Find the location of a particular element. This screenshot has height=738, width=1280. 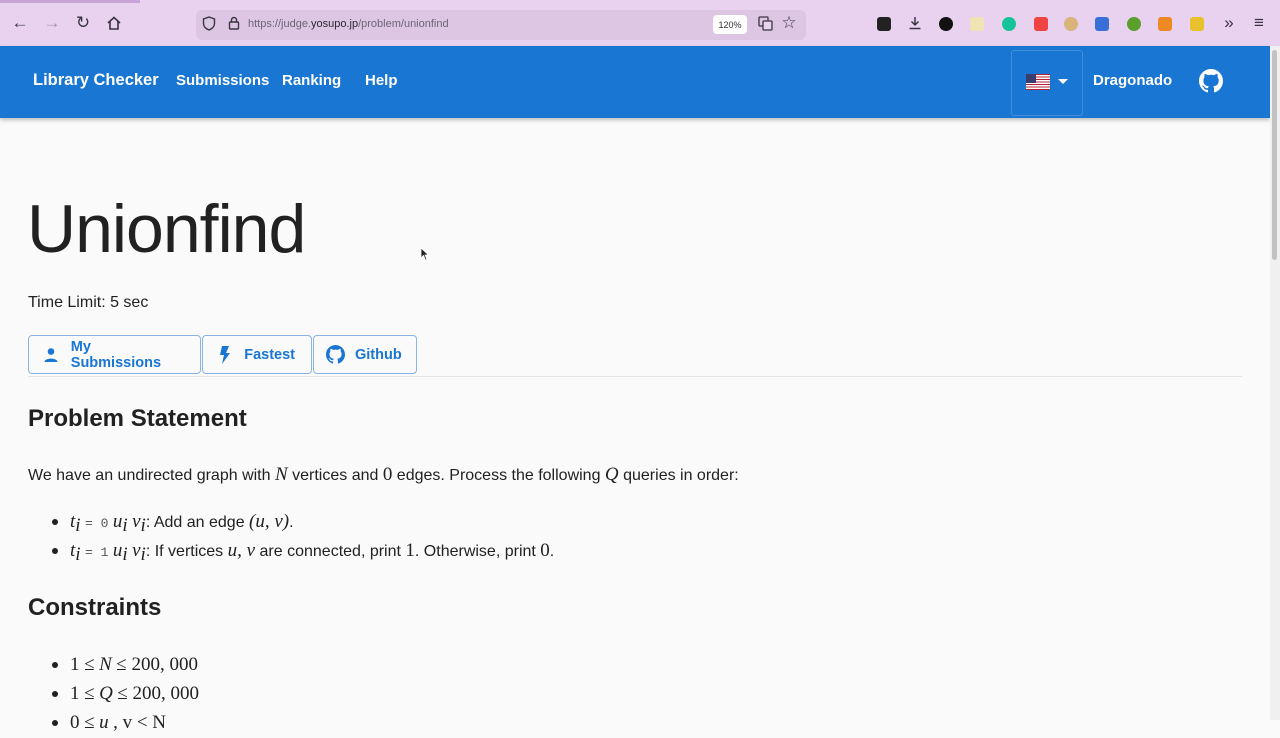

list-item: ti = 0 ui vi: Add an edge (u, v). is located at coordinates (303, 521).